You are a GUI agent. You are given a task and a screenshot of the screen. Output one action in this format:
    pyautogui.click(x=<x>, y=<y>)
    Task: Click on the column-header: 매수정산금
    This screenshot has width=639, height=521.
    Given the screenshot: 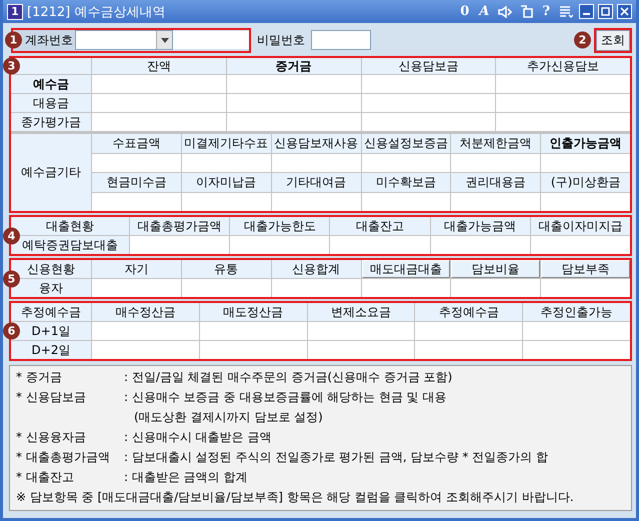 What is the action you would take?
    pyautogui.click(x=145, y=312)
    